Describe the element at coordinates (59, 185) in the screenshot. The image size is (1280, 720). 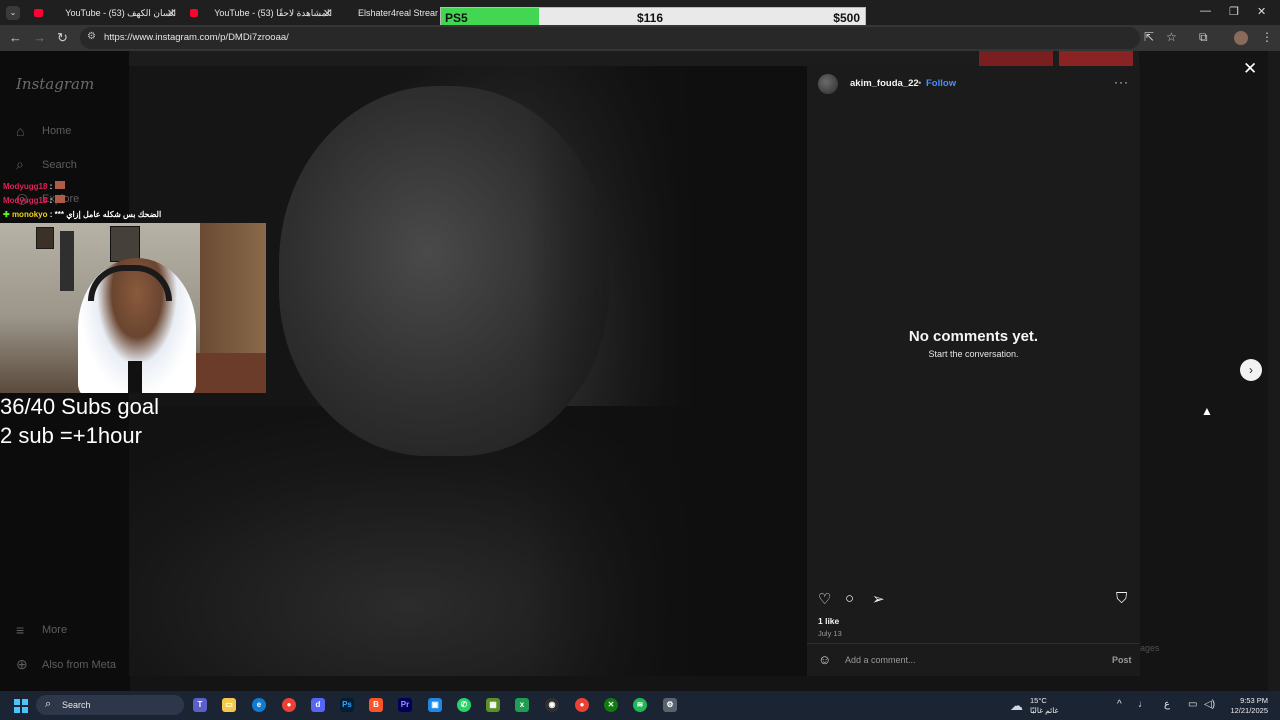
I see `chat-emote-icon` at that location.